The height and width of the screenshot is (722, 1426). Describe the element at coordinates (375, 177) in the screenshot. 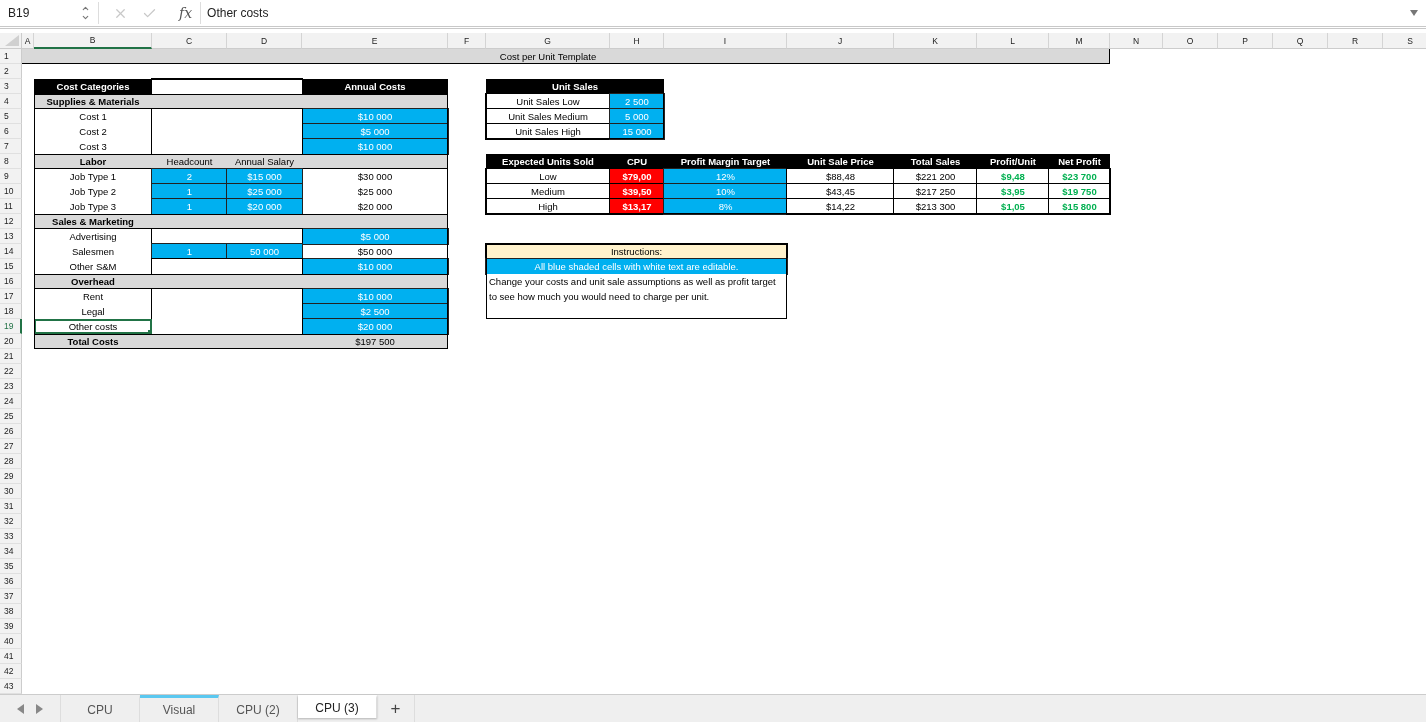

I see `table-cell-text: $30 000` at that location.